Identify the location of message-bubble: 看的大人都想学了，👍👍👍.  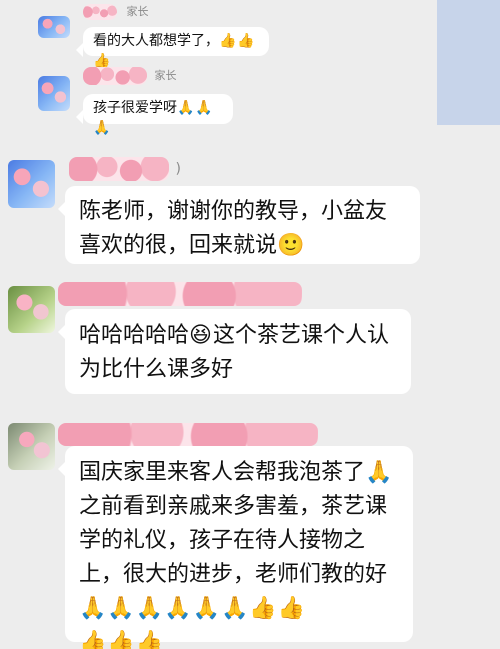
(172, 48).